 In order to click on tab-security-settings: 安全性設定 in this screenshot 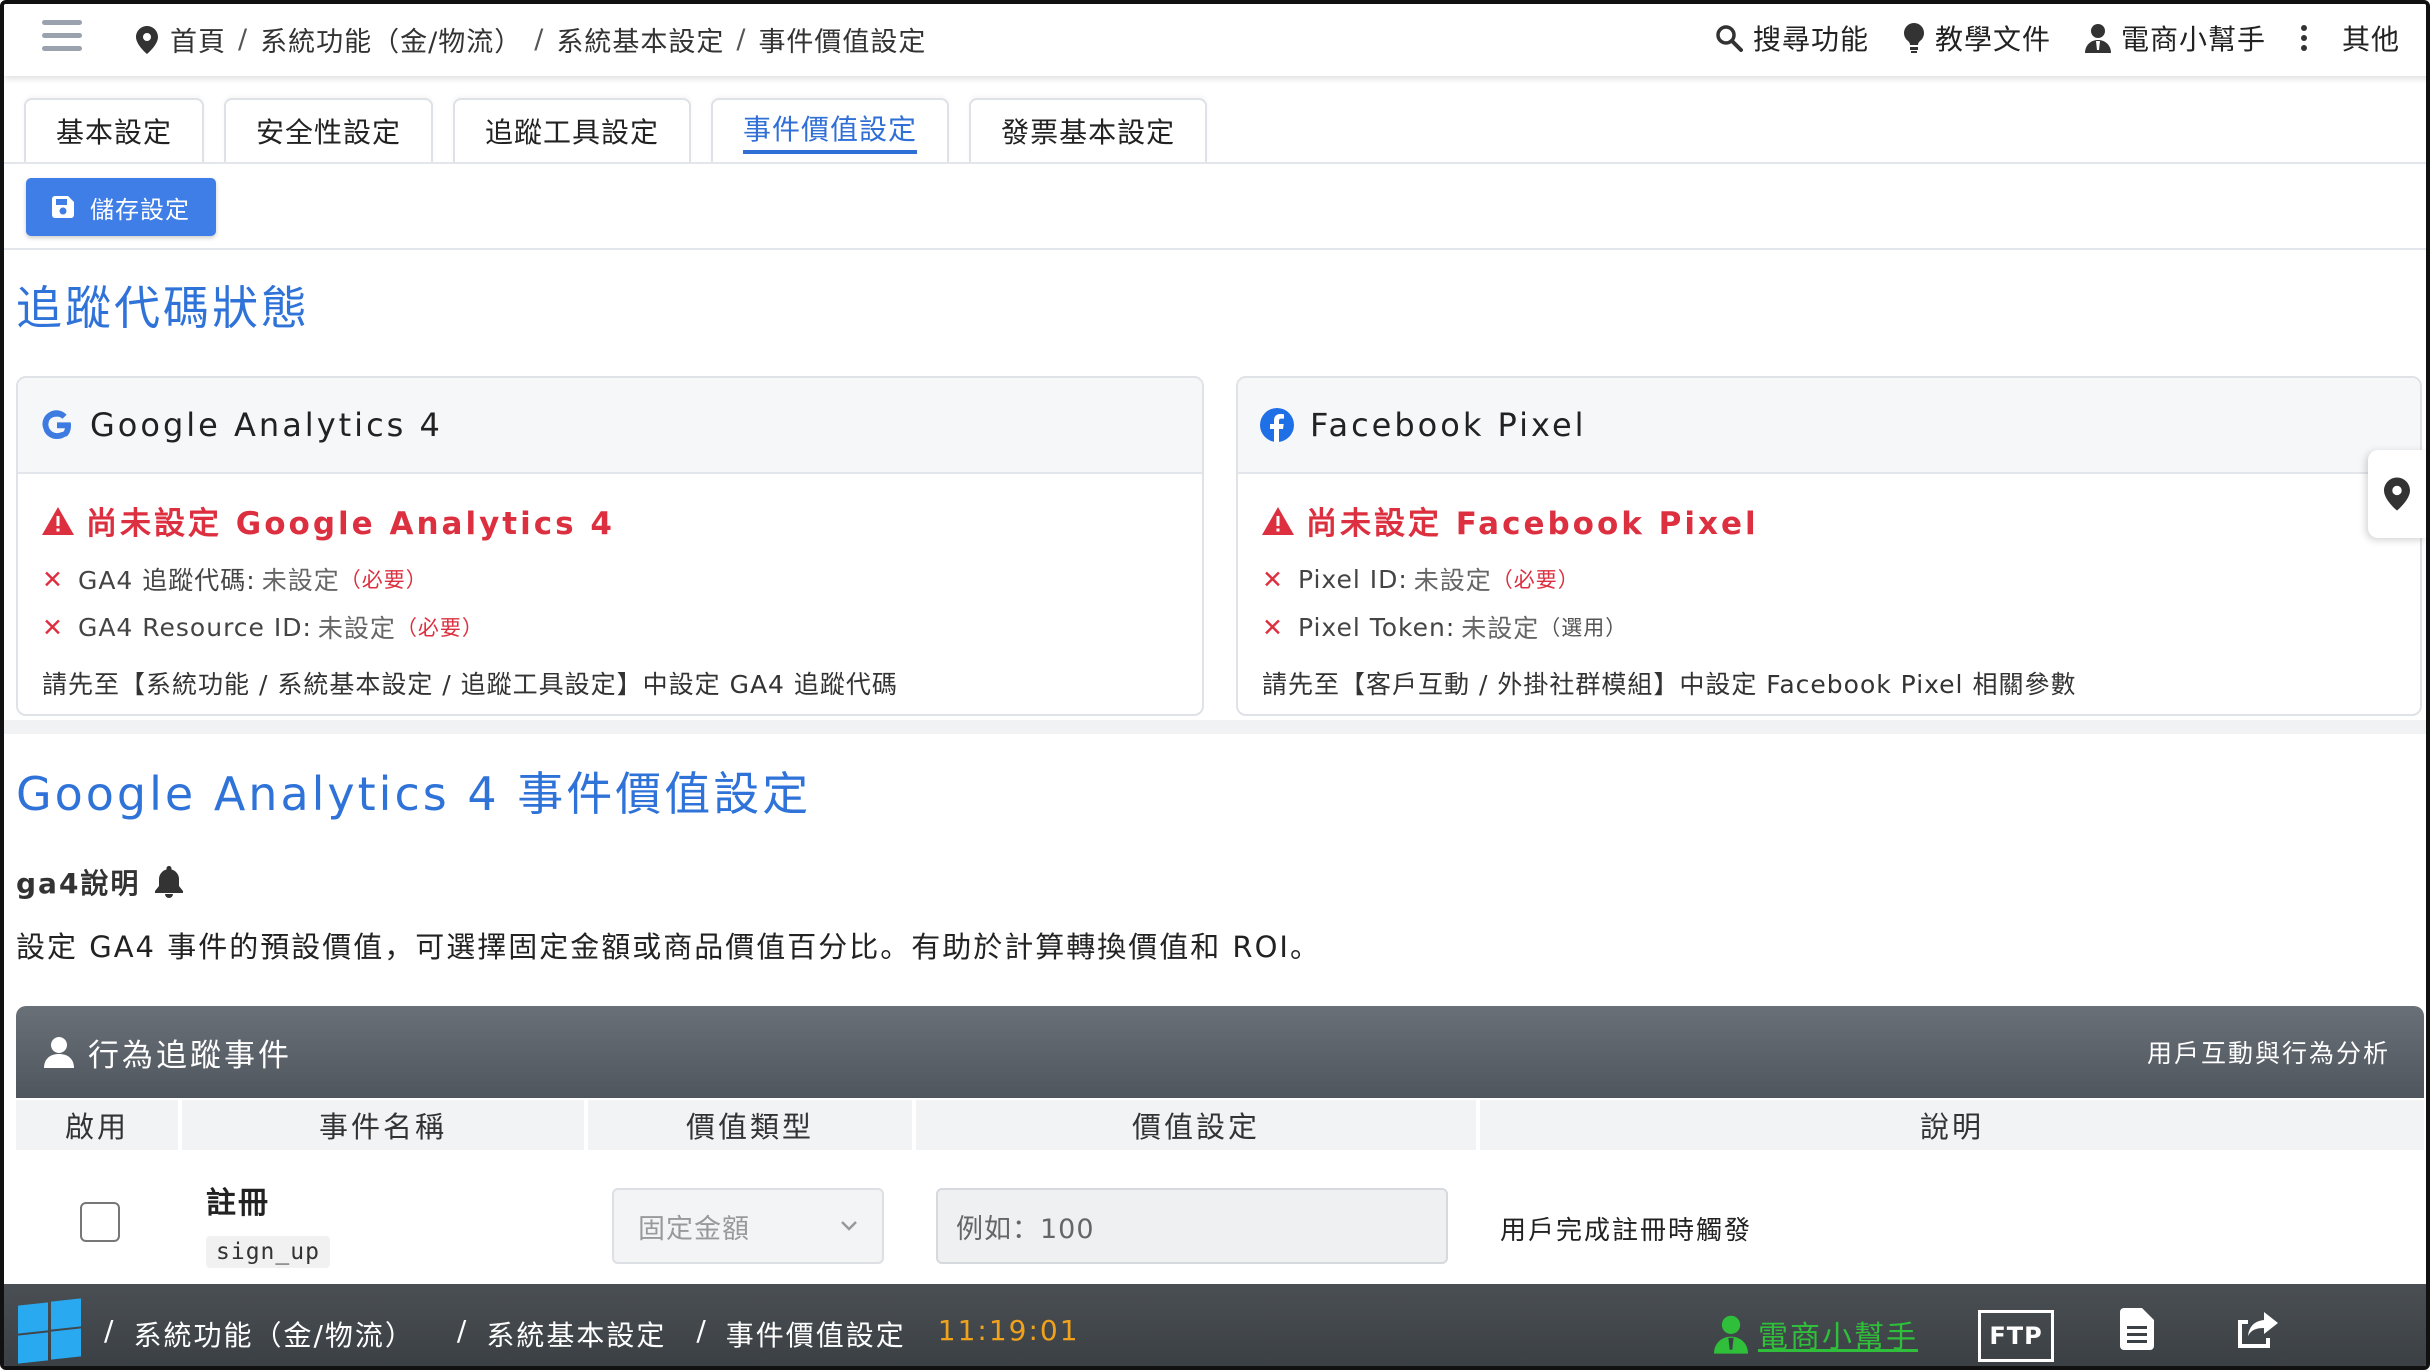, I will do `click(329, 130)`.